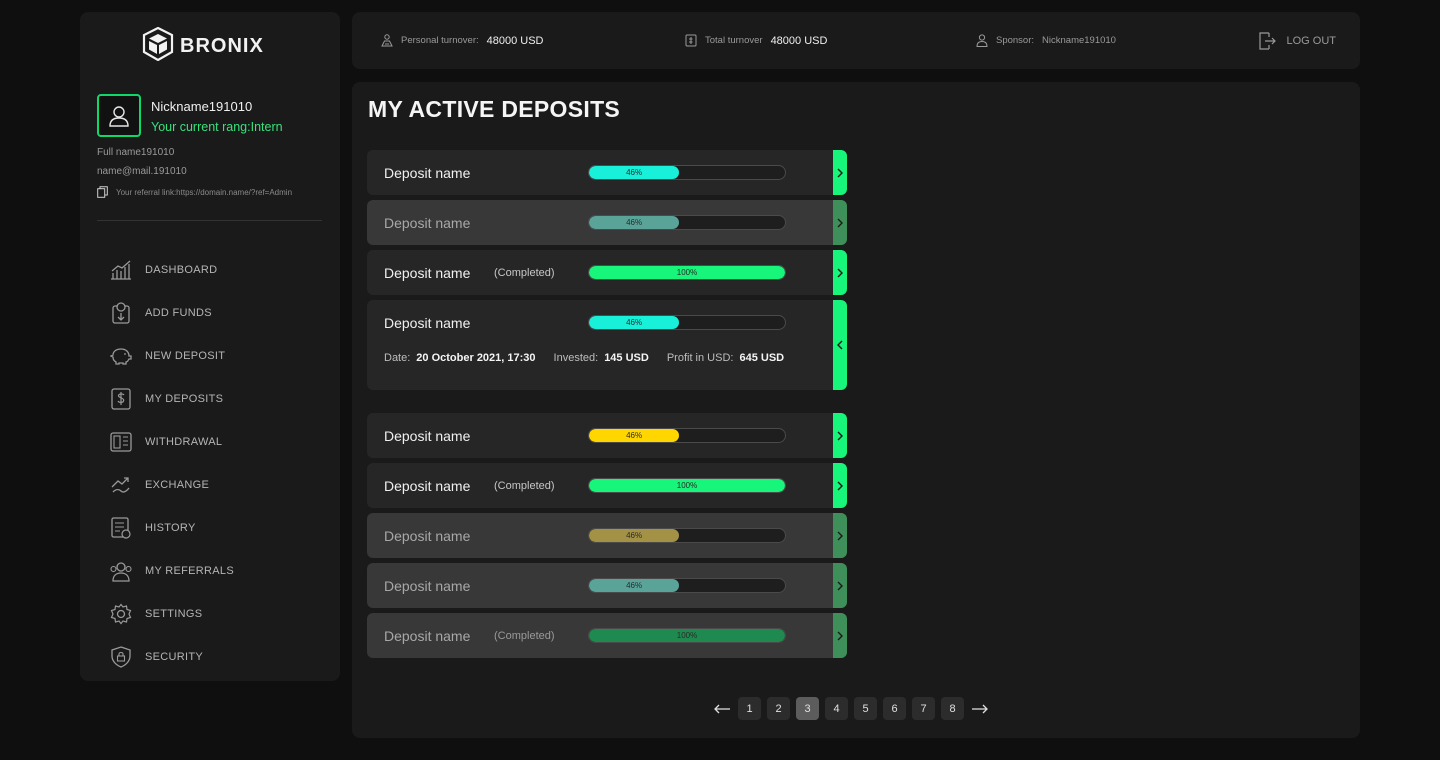  Describe the element at coordinates (515, 40) in the screenshot. I see `personal-turnover-value: 48000 USD` at that location.